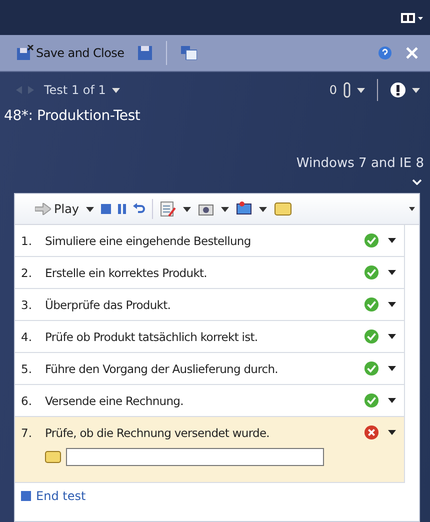 This screenshot has height=522, width=430. I want to click on undo-icon, so click(139, 209).